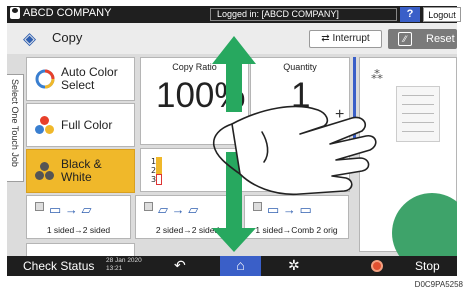 The width and height of the screenshot is (465, 294). I want to click on auto-color-label: Auto Color Select, so click(89, 78).